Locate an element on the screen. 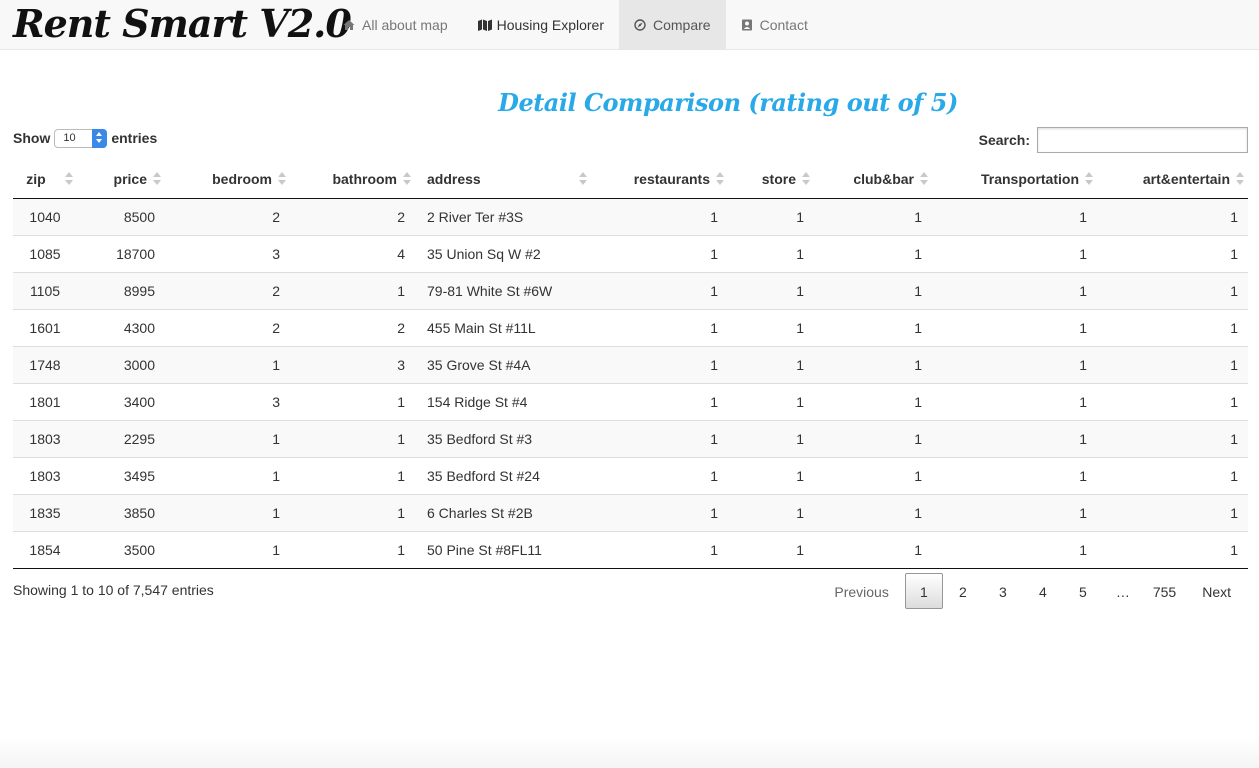  tab-compare: Compare is located at coordinates (672, 24).